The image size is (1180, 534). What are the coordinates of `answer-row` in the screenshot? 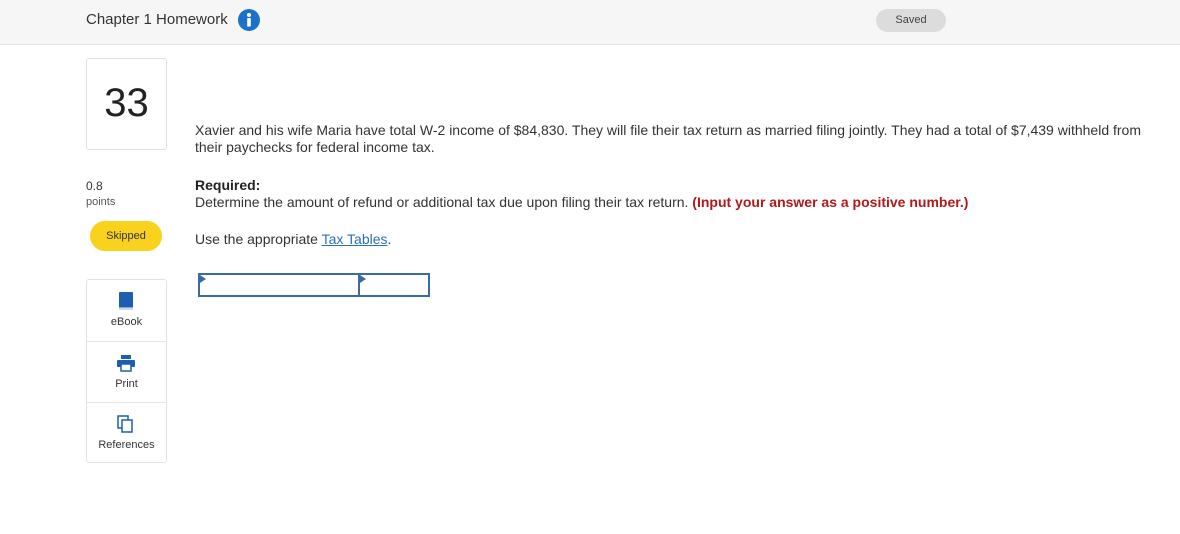 It's located at (314, 285).